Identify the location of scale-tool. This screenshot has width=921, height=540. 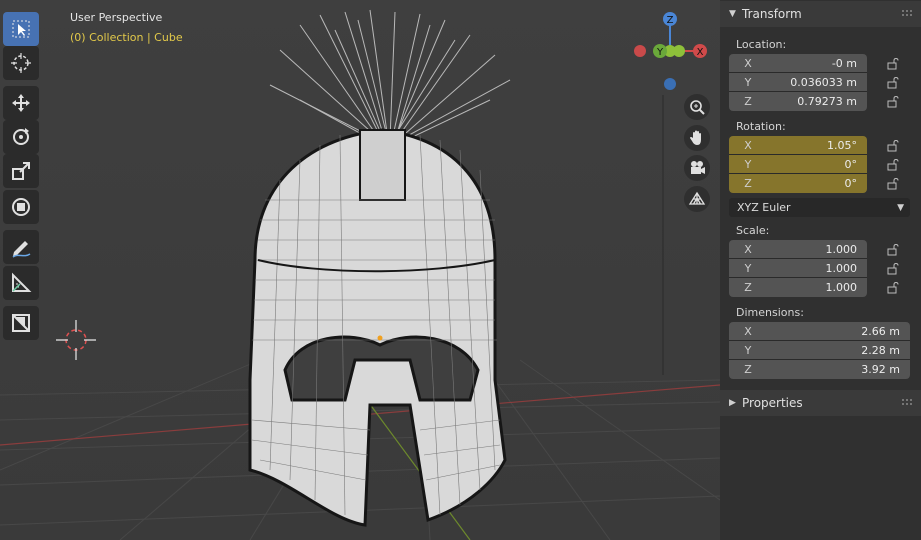
(21, 171).